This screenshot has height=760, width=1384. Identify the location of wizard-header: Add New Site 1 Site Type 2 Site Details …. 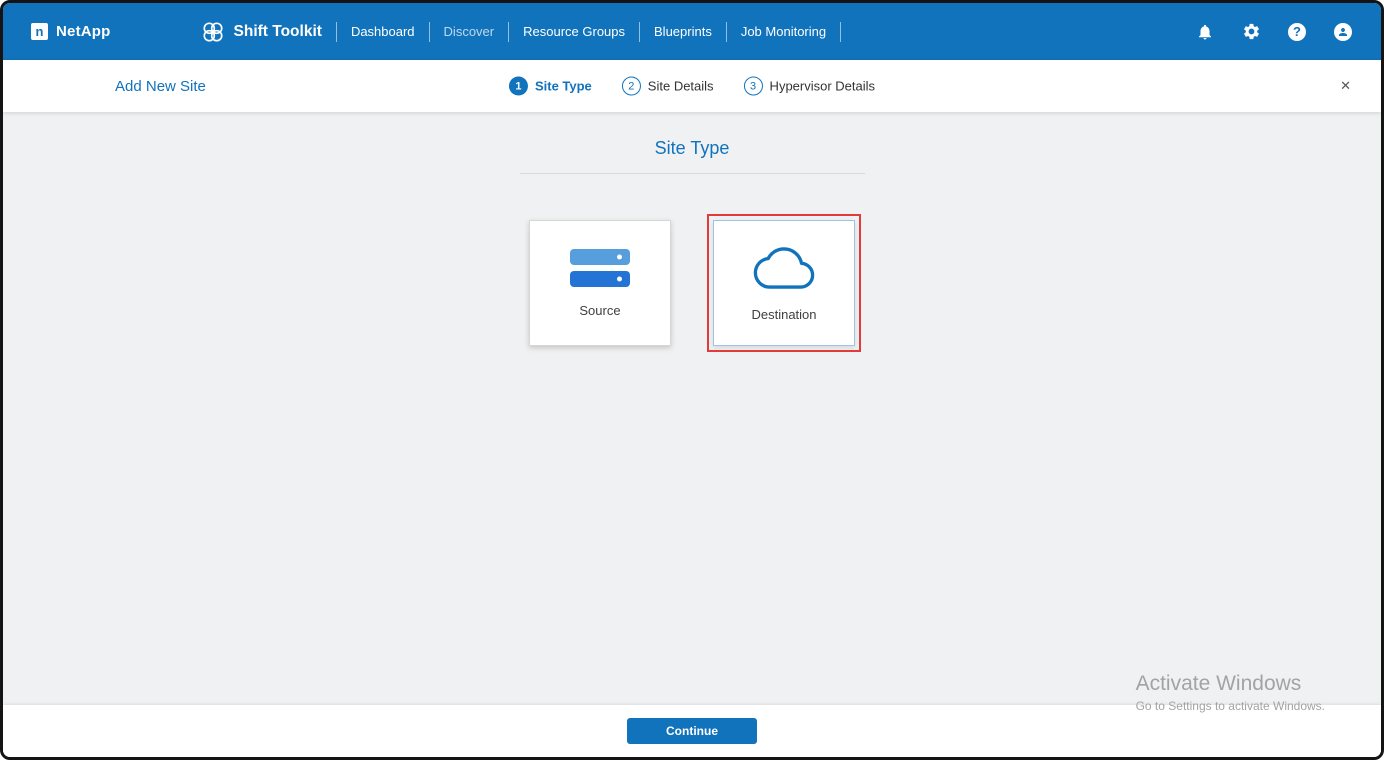
(692, 86).